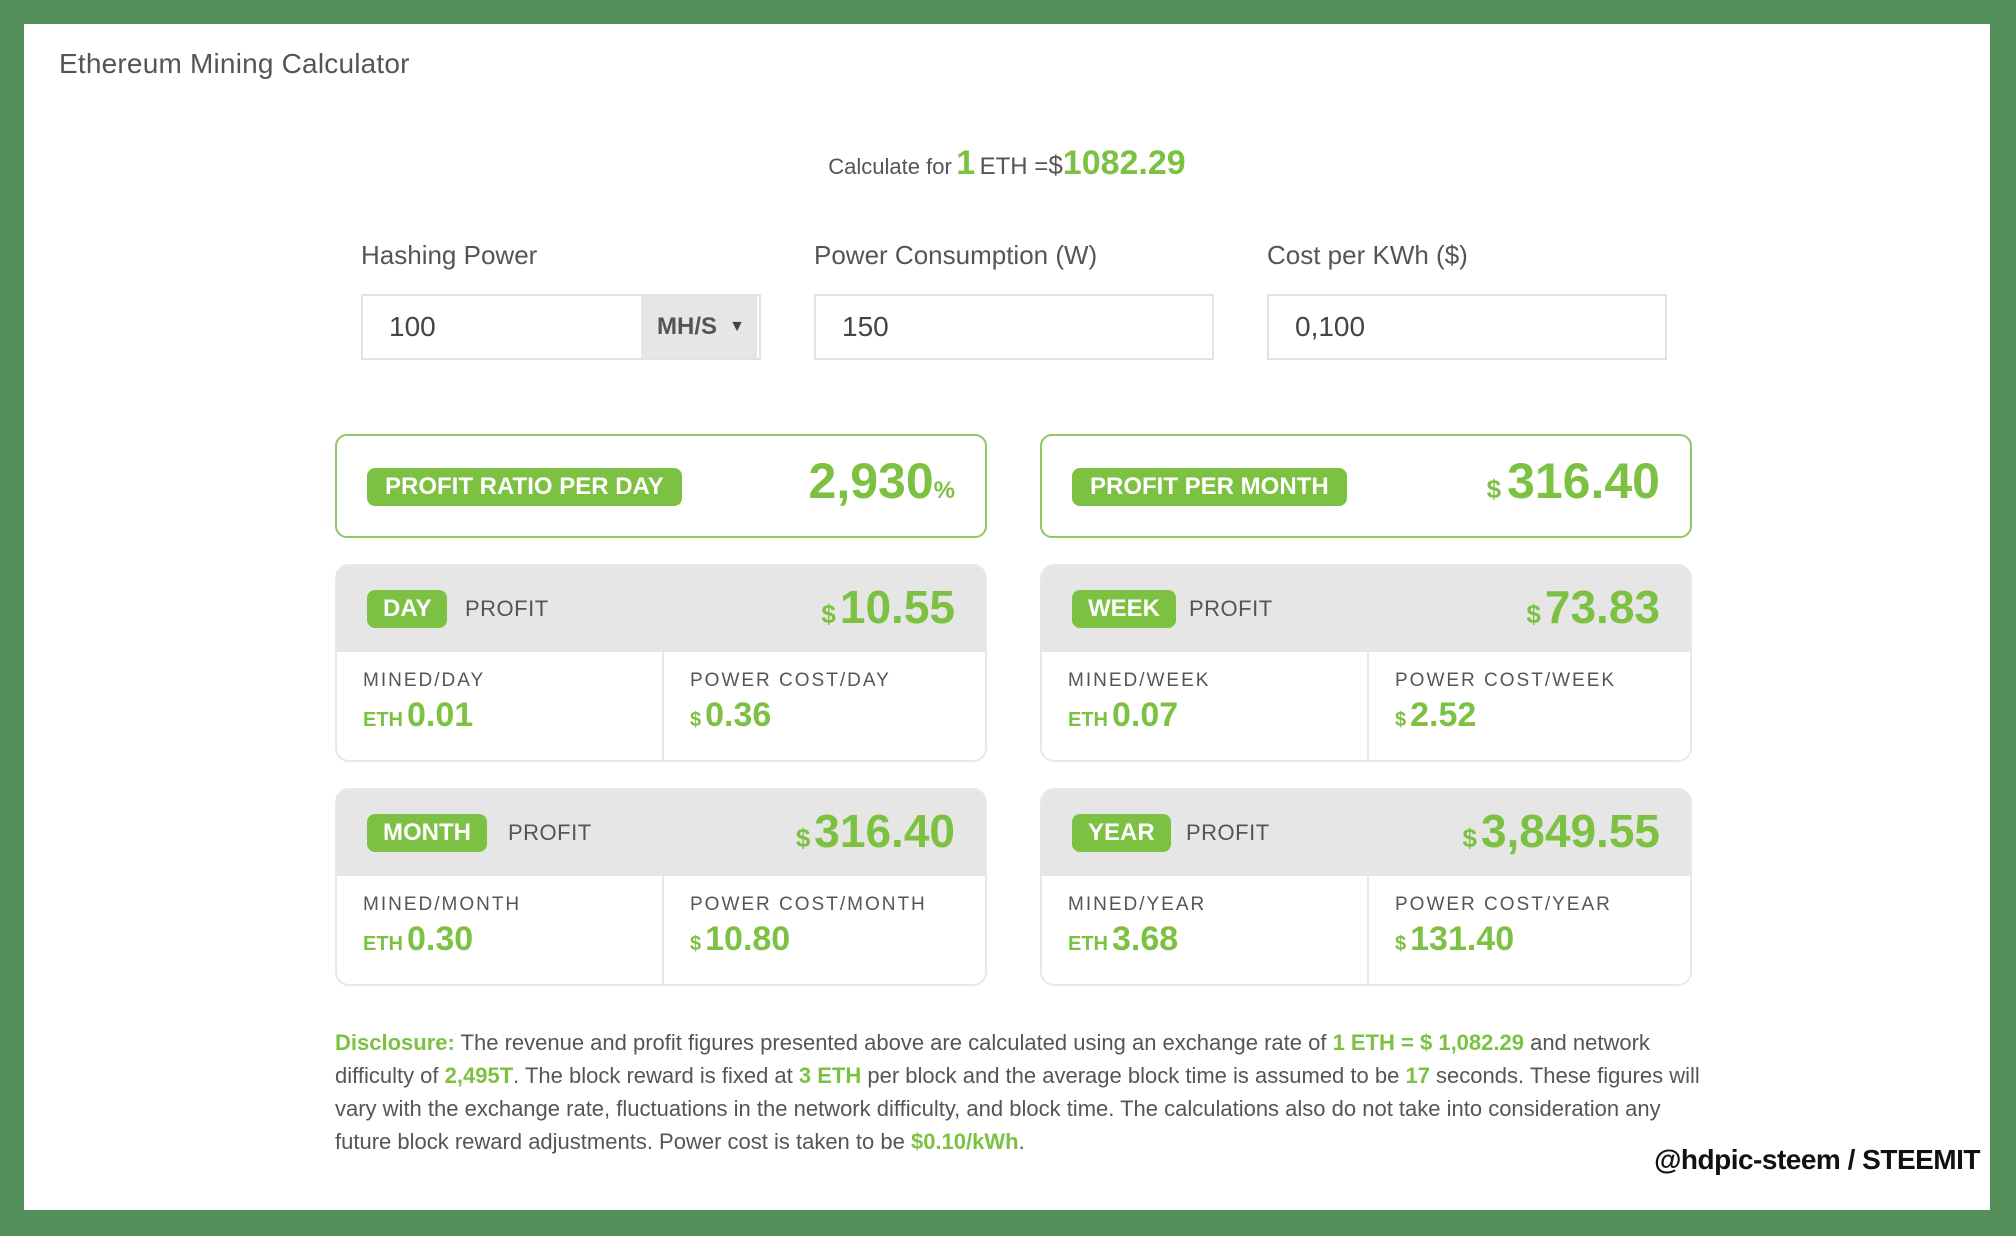  I want to click on year-cost-value: $131.40, so click(1454, 939).